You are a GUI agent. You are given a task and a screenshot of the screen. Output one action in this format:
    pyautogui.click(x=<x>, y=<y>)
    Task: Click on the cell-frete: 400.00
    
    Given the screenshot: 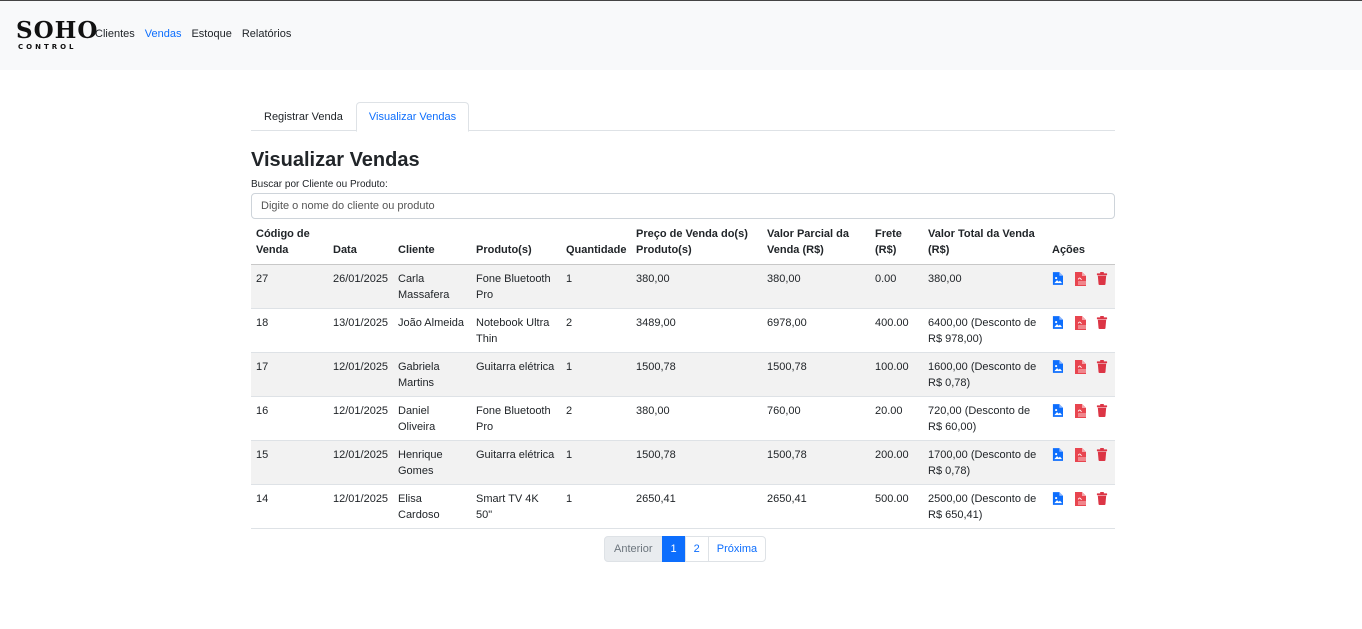 What is the action you would take?
    pyautogui.click(x=896, y=330)
    